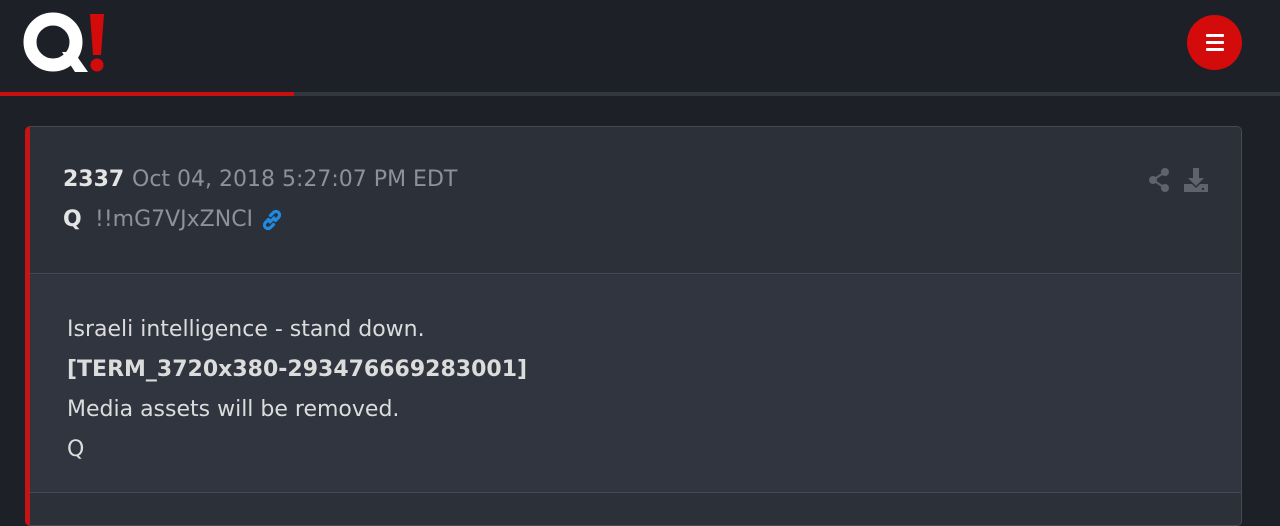  What do you see at coordinates (1215, 35) in the screenshot?
I see `hamburger-icon` at bounding box center [1215, 35].